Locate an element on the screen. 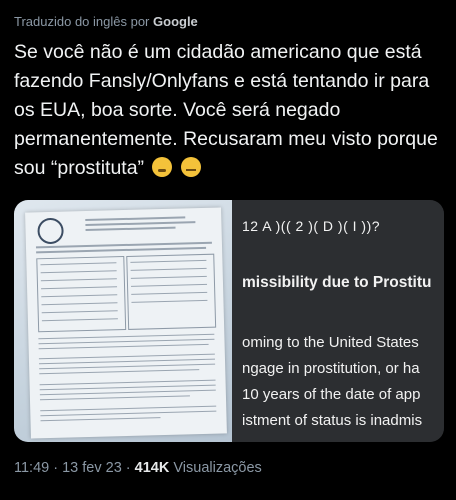  google-logo-text: Google is located at coordinates (175, 21).